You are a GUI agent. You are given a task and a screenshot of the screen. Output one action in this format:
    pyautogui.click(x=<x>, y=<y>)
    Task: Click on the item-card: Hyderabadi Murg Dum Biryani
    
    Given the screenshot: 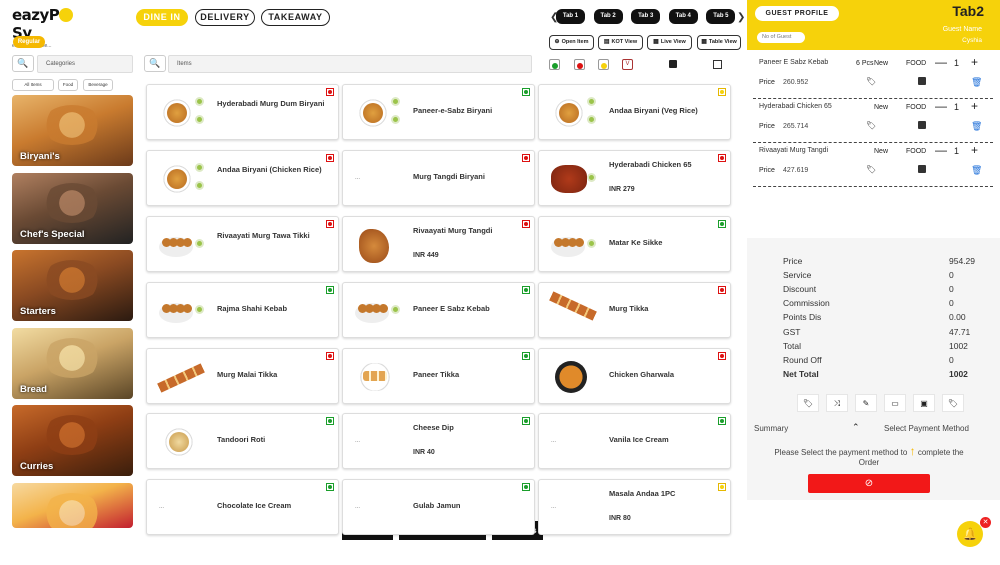 What is the action you would take?
    pyautogui.click(x=242, y=112)
    